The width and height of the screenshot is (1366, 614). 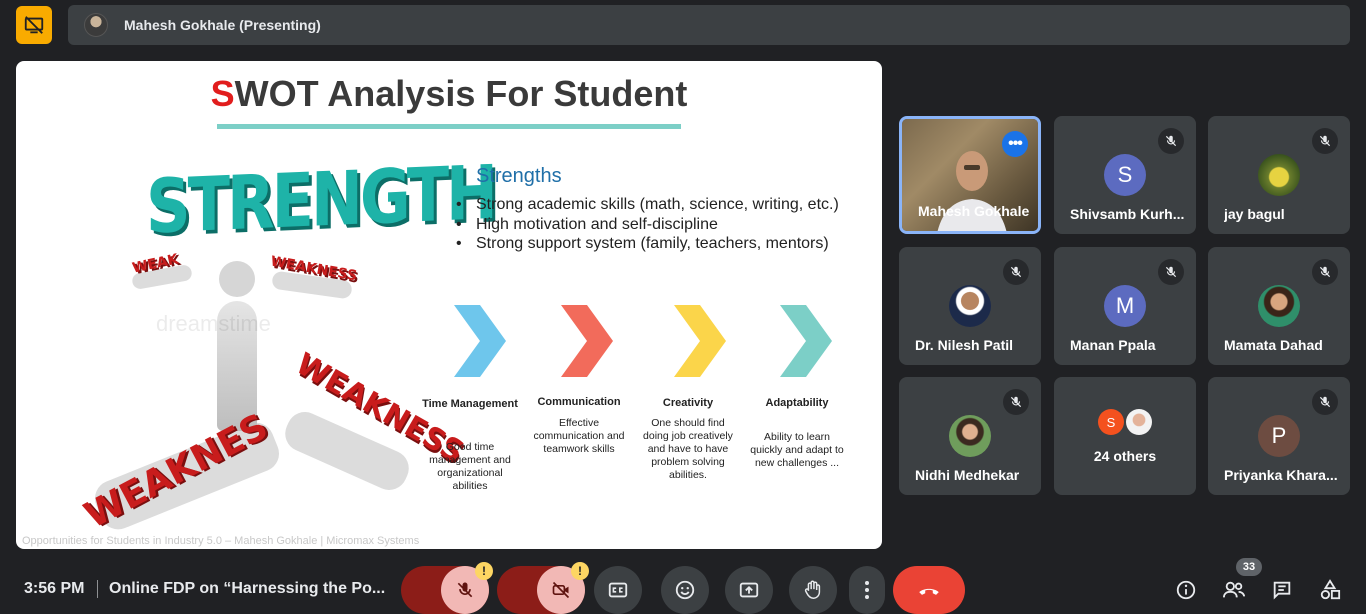 What do you see at coordinates (222, 25) in the screenshot?
I see `presenter-label: Mahesh Gokhale (Presenting)` at bounding box center [222, 25].